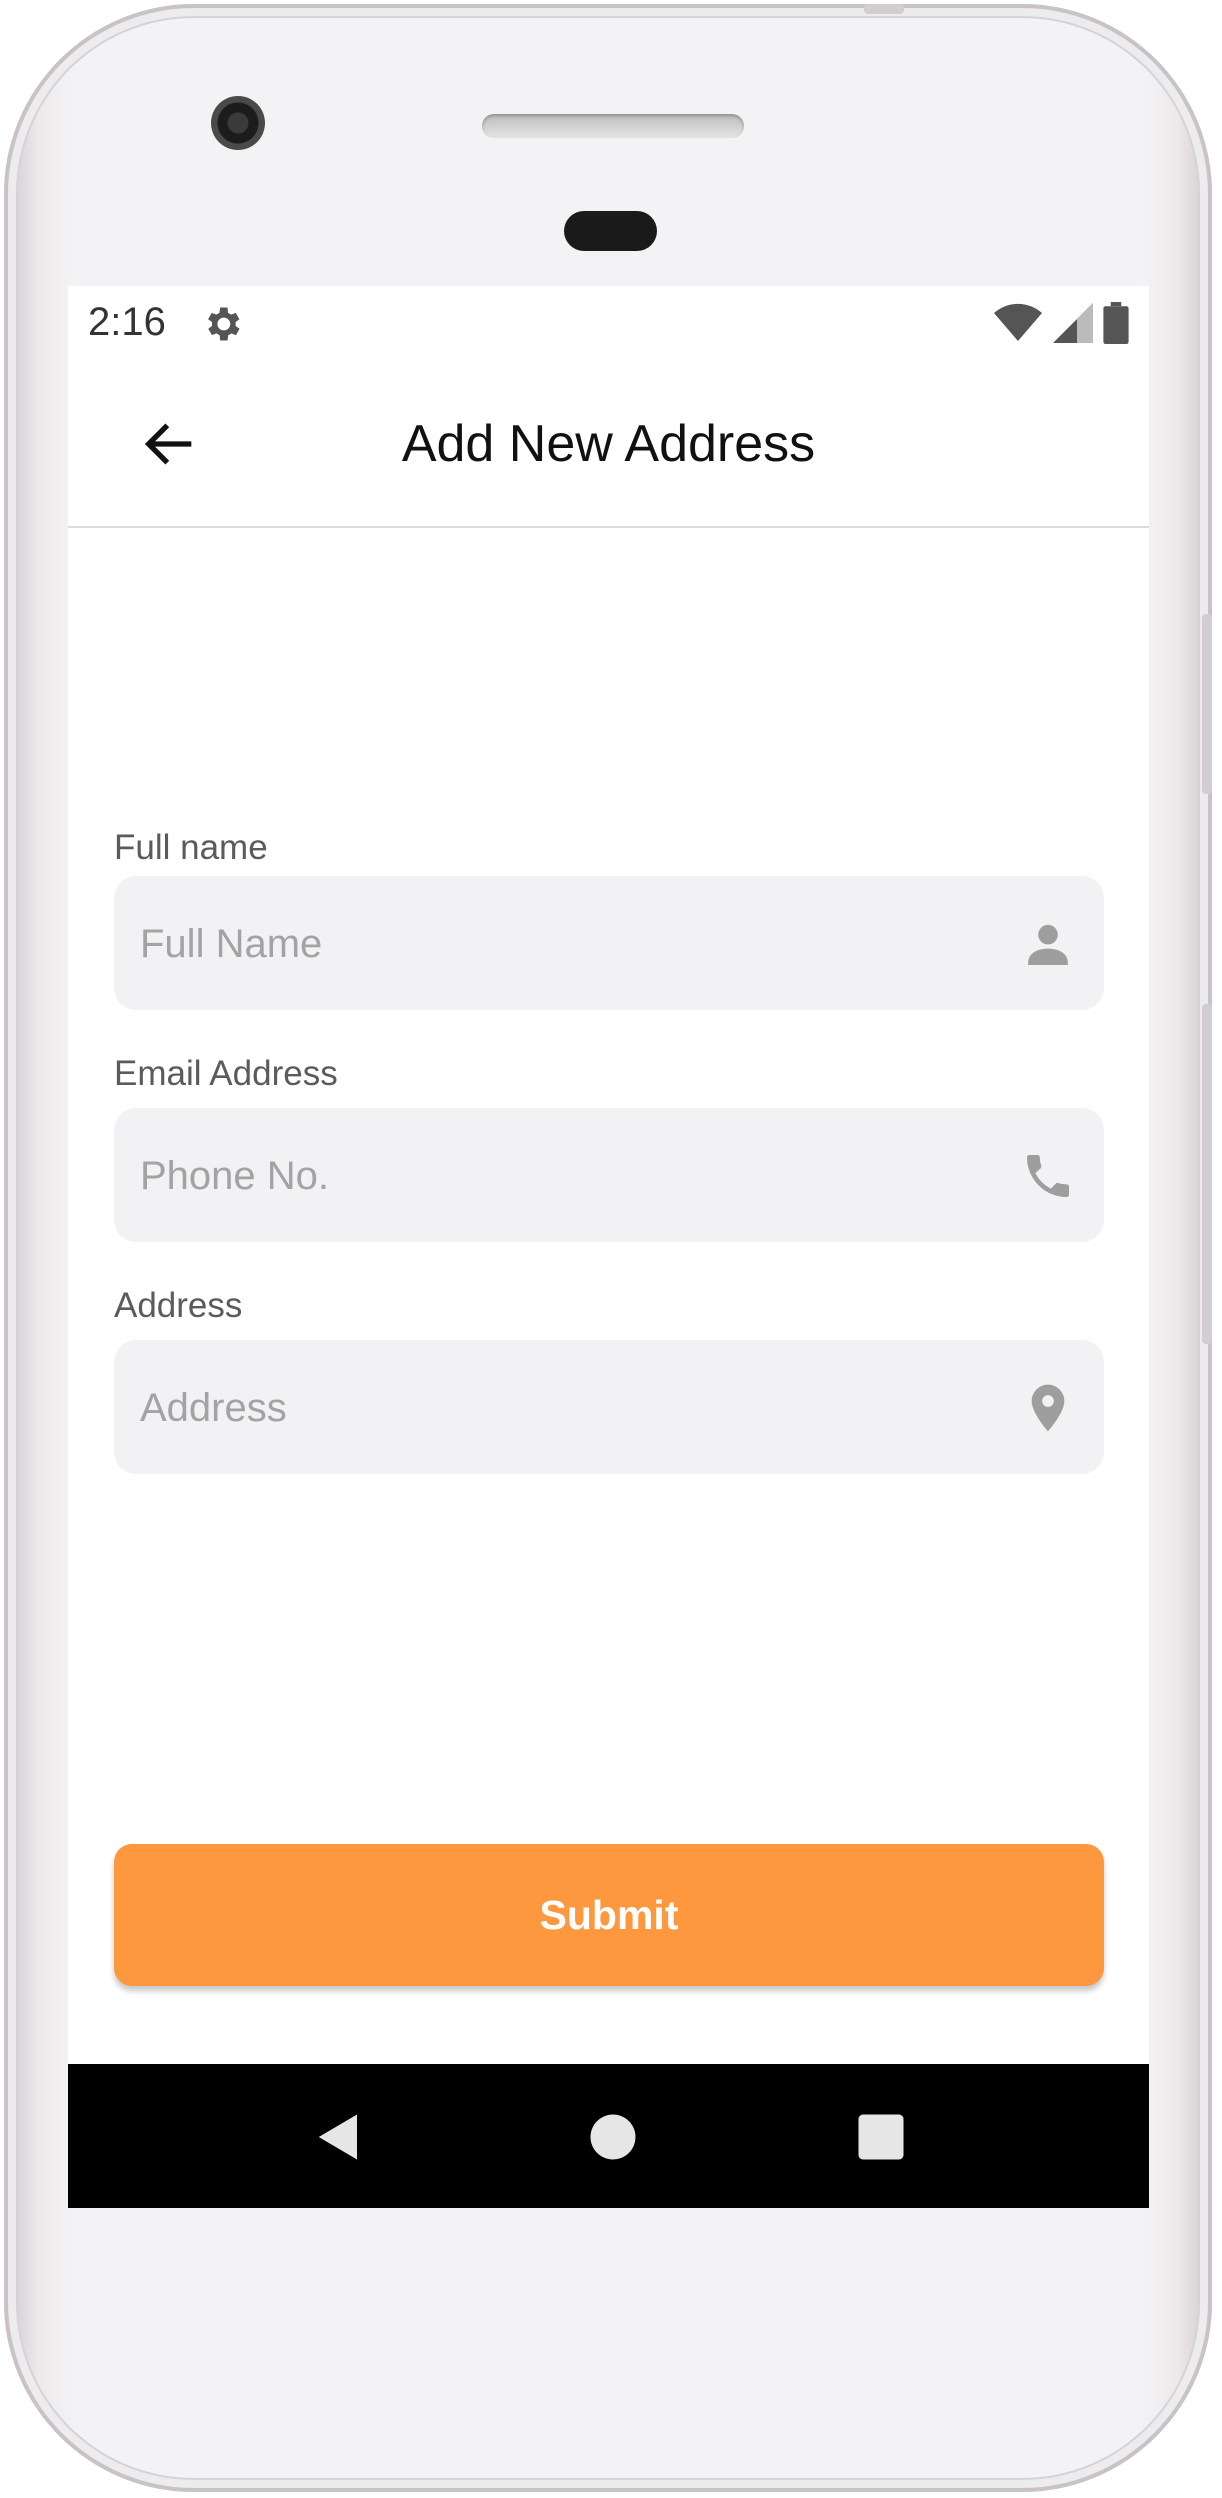  Describe the element at coordinates (1116, 323) in the screenshot. I see `battery-icon` at that location.